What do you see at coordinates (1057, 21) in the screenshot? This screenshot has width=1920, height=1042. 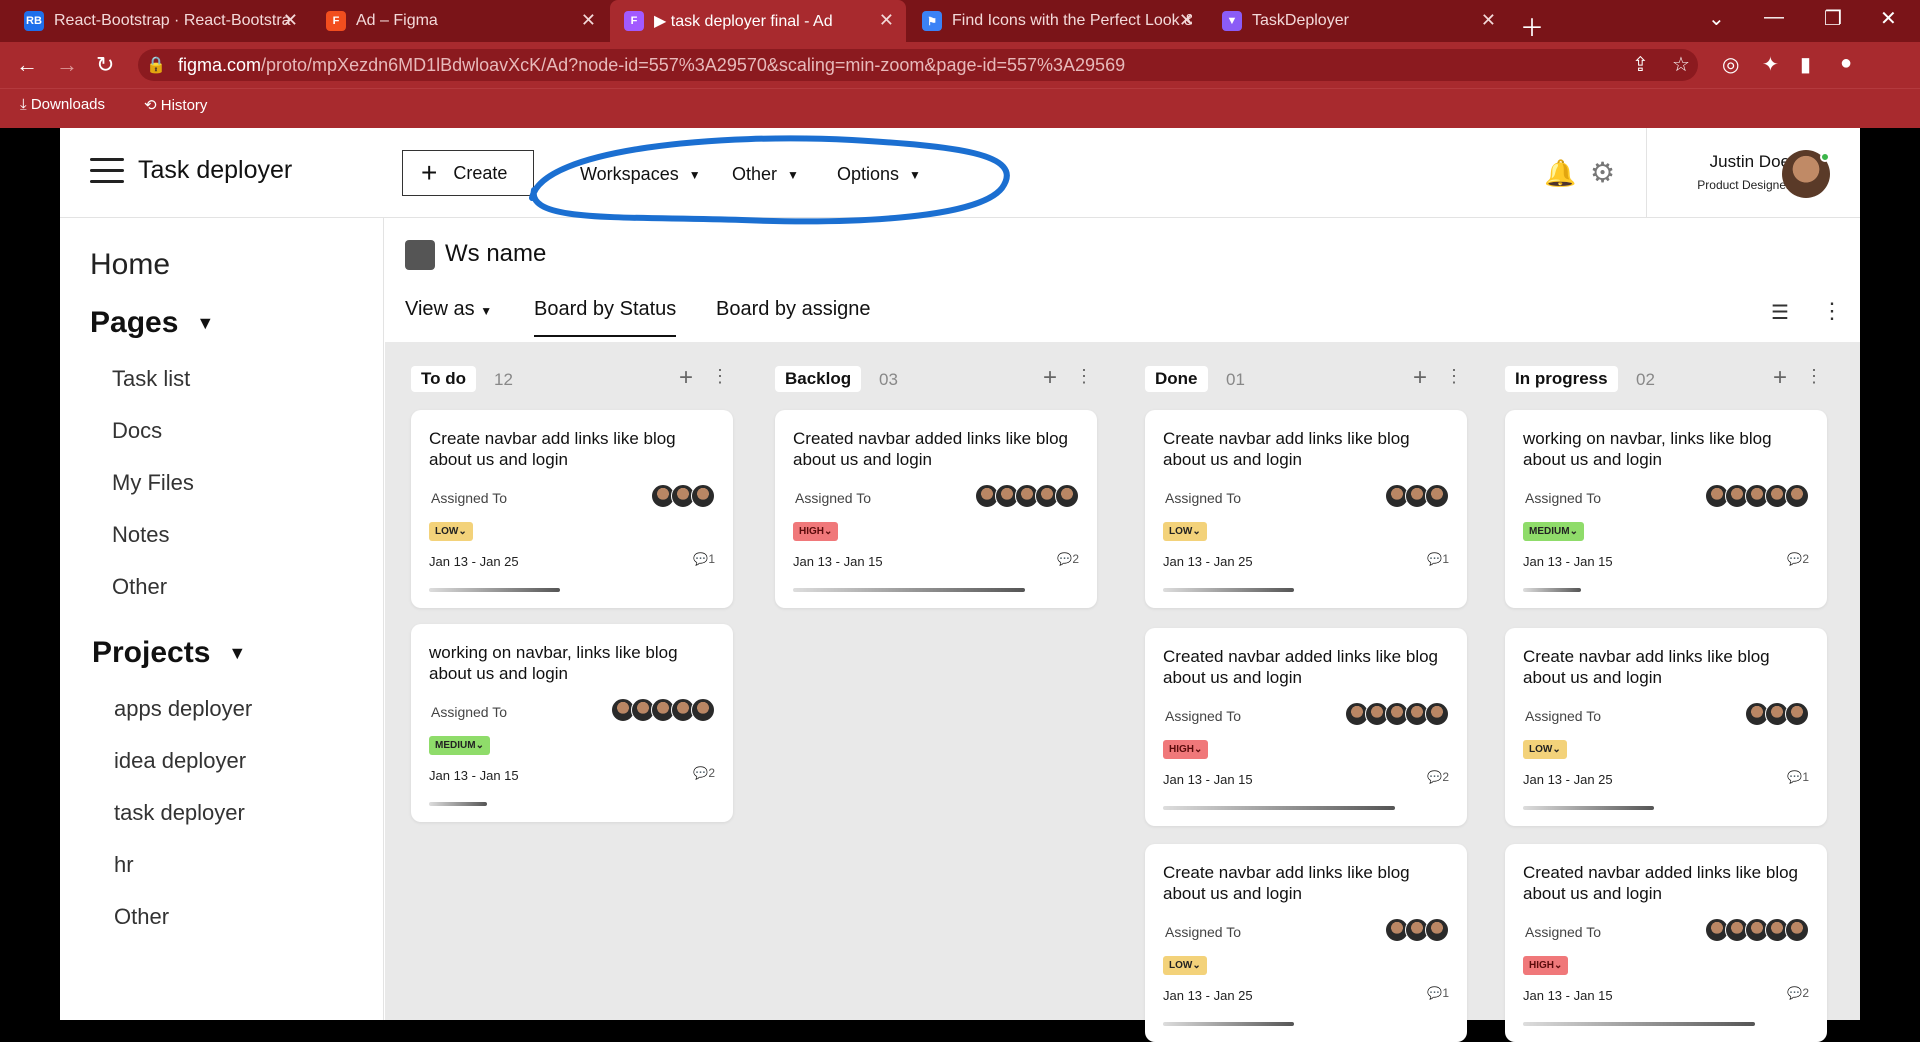 I see `browser-tab: ⚑ Find Icons with the Perfect Look & ✕` at bounding box center [1057, 21].